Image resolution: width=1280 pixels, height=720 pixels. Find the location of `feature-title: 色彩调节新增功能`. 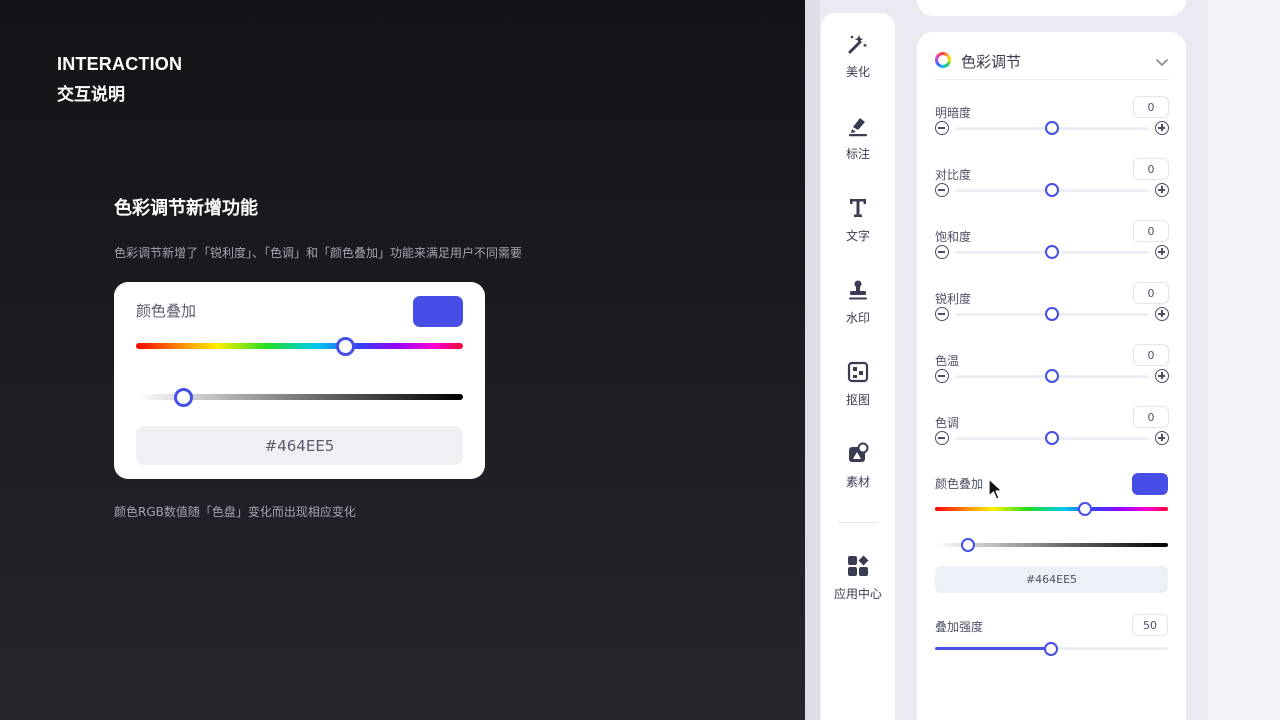

feature-title: 色彩调节新增功能 is located at coordinates (186, 208).